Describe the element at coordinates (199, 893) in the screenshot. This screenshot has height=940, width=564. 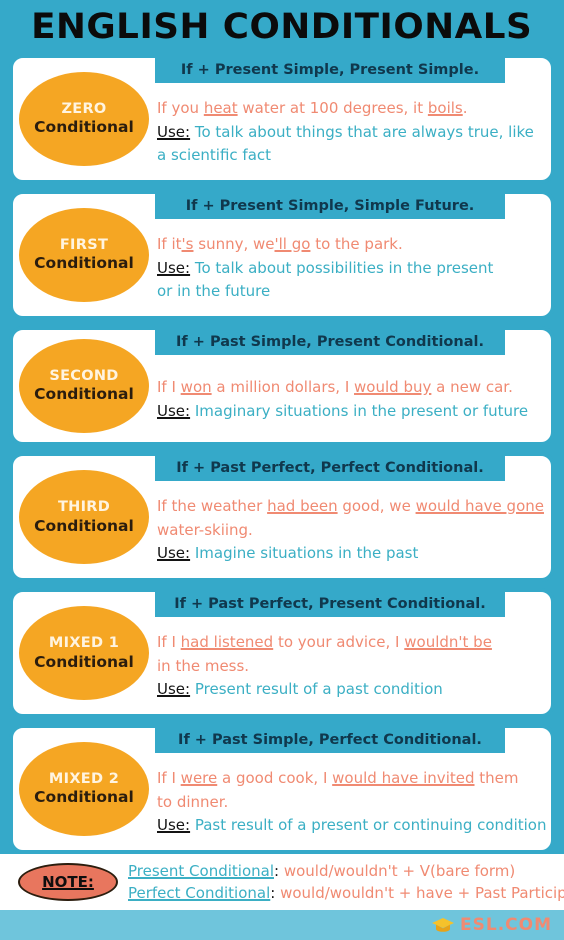
I see `note-term: Perfect Conditional` at that location.